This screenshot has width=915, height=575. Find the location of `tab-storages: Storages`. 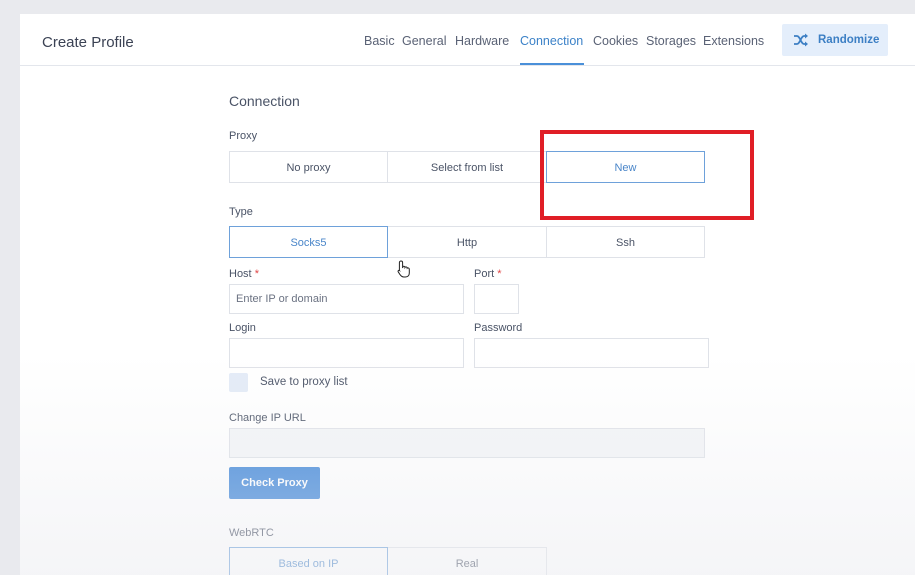

tab-storages: Storages is located at coordinates (671, 41).